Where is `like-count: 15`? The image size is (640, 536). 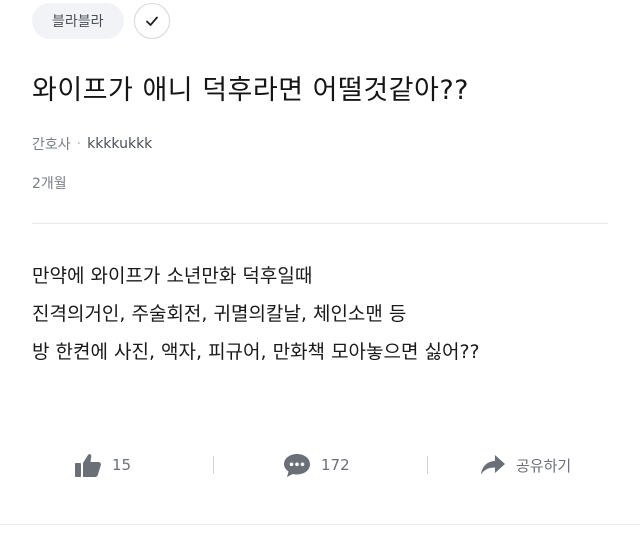 like-count: 15 is located at coordinates (122, 465).